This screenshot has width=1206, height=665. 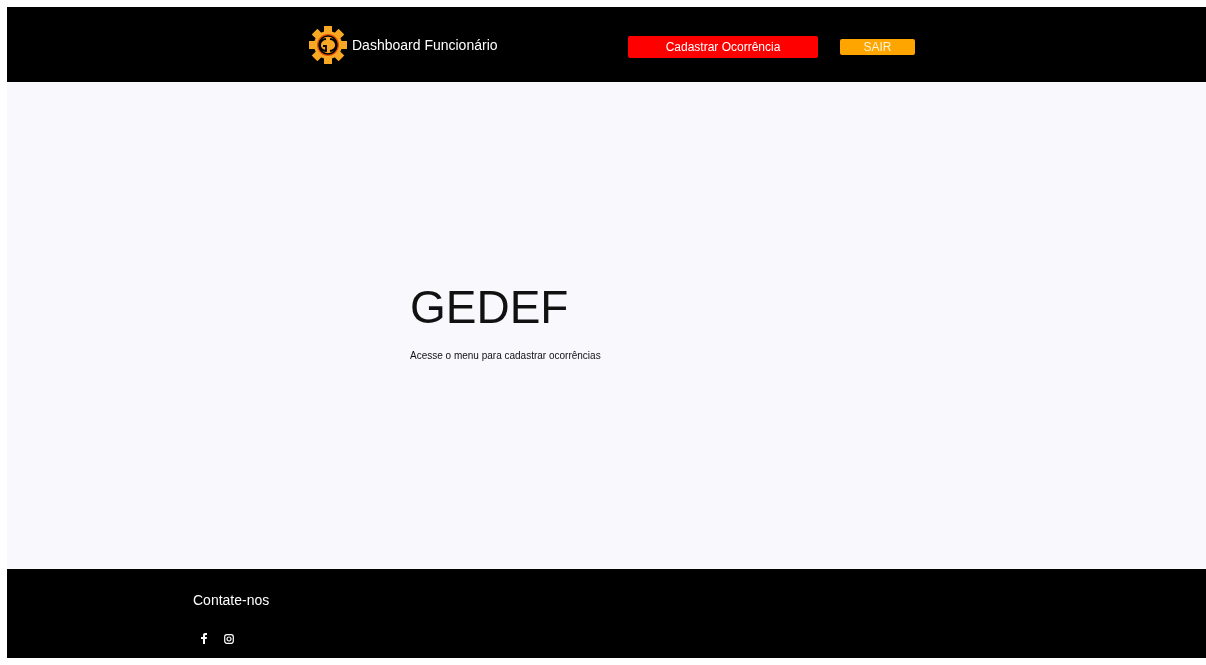 What do you see at coordinates (505, 355) in the screenshot?
I see `intro-text: Acesse o menu para cadastrar ocorrências` at bounding box center [505, 355].